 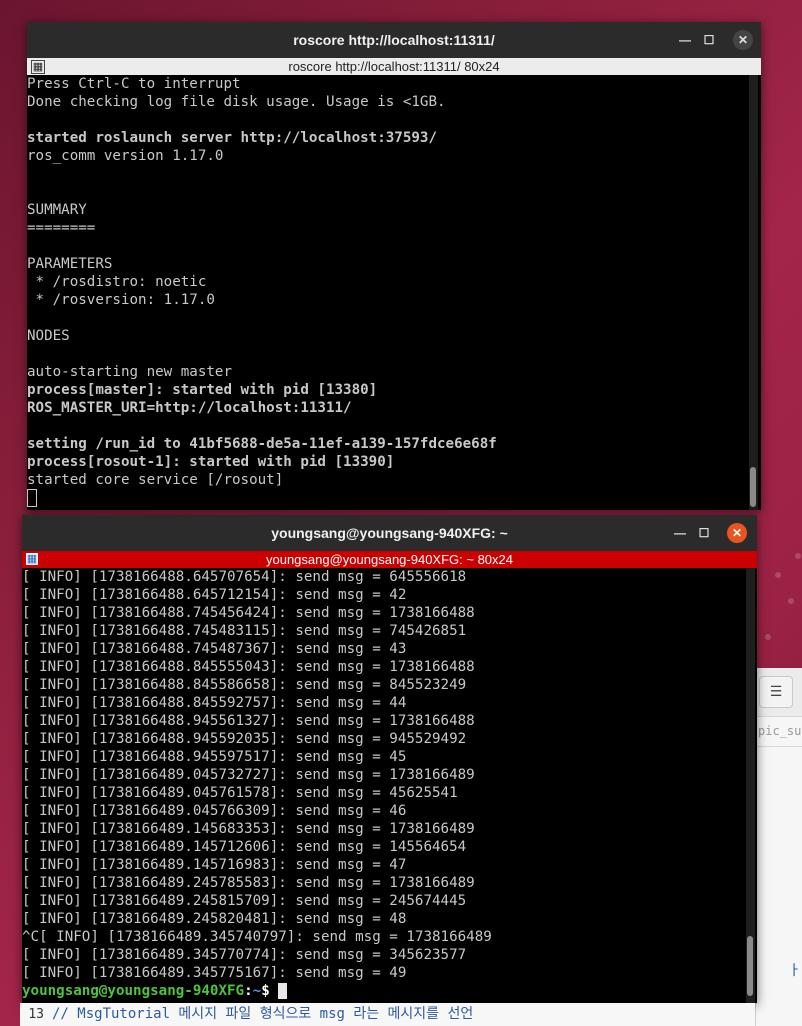 What do you see at coordinates (117, 282) in the screenshot?
I see `terminal-line: * /rosdistro: noetic` at bounding box center [117, 282].